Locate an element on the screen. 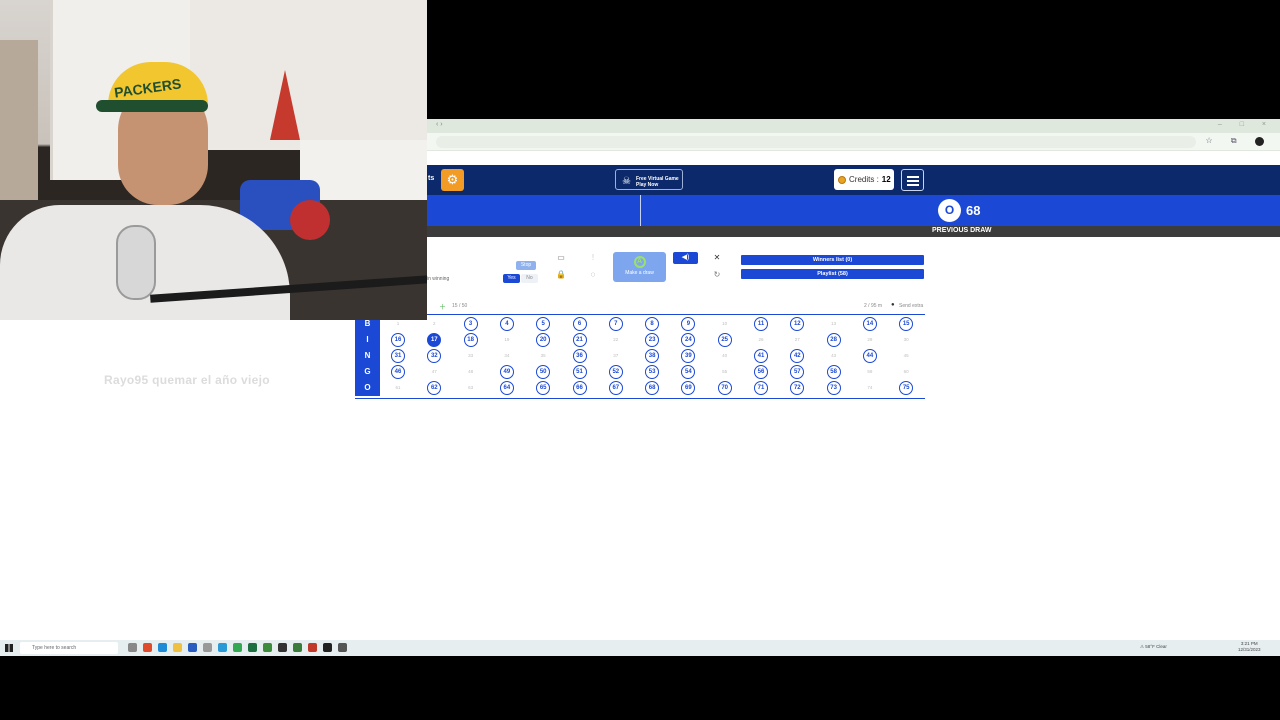  bingo-number: 74 is located at coordinates (870, 388).